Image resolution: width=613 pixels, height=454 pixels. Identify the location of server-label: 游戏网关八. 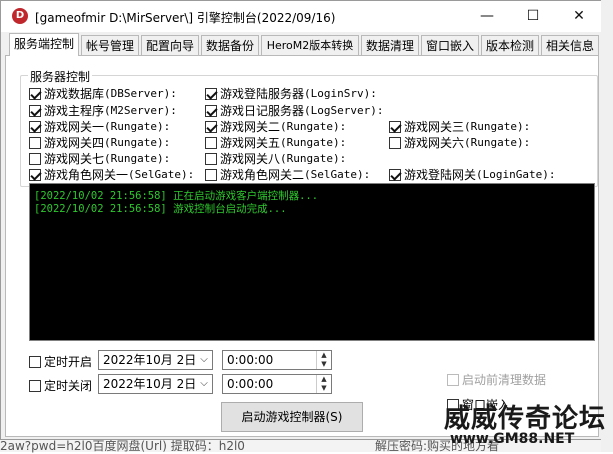
(250, 159).